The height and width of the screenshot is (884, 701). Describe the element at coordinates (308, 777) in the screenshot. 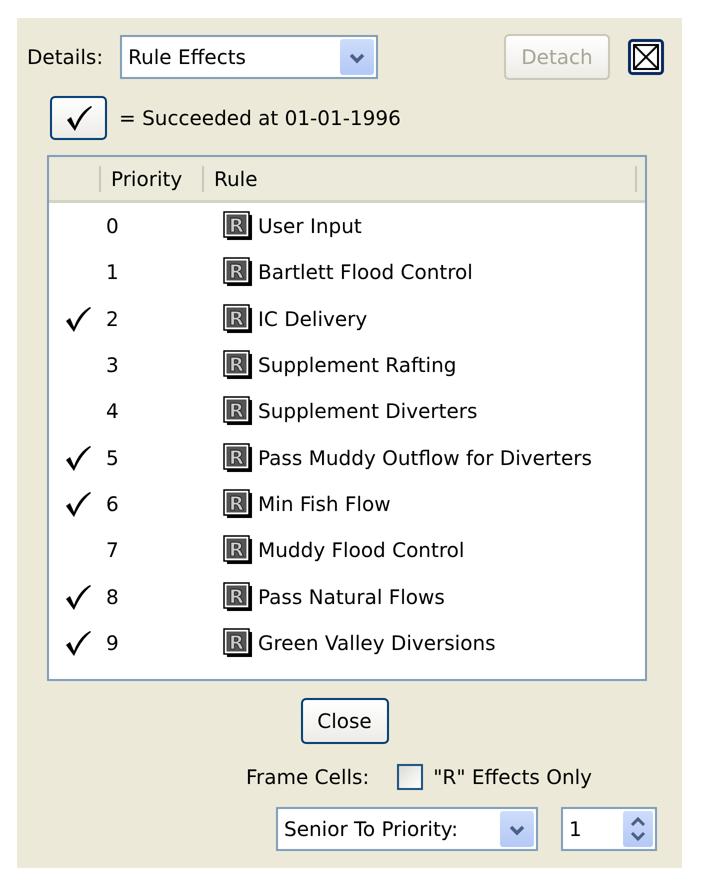

I see `frame-cells-label: Frame Cells:` at that location.